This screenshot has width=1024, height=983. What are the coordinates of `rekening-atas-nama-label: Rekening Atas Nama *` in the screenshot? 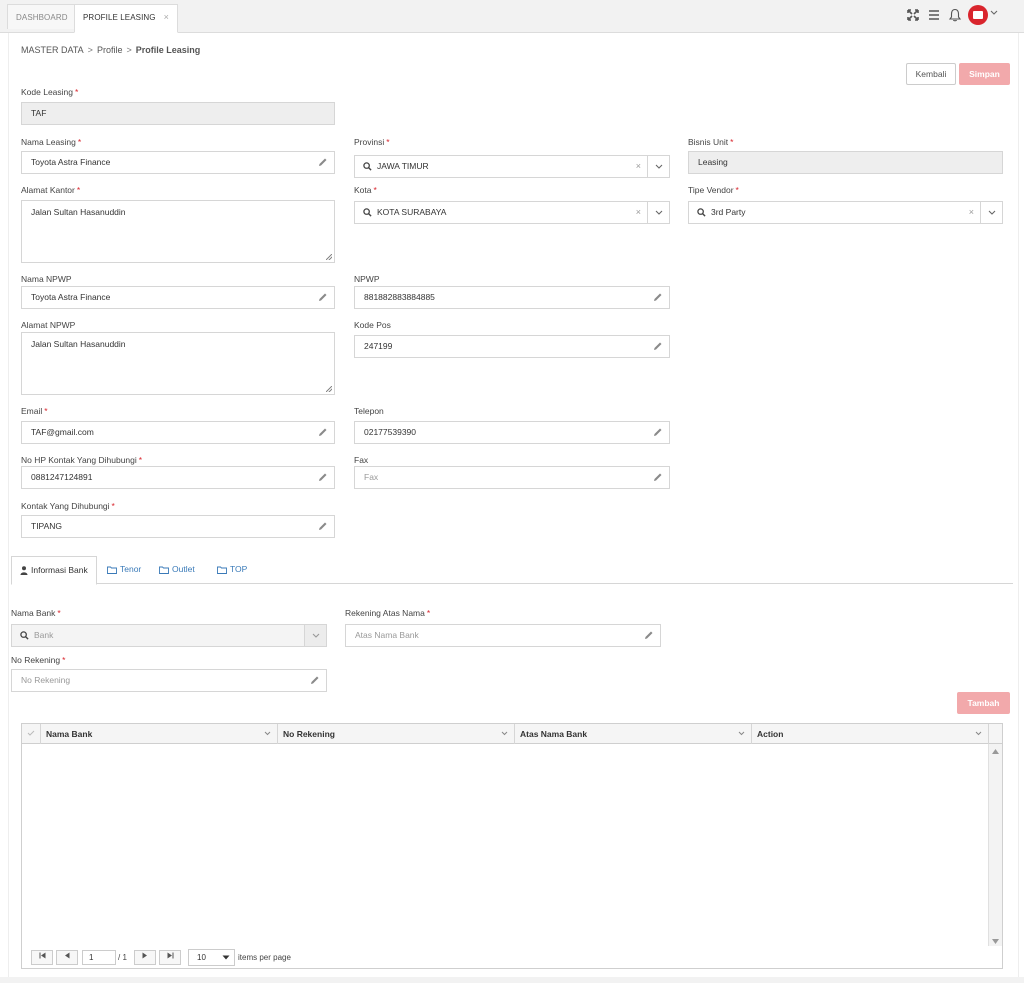 It's located at (387, 613).